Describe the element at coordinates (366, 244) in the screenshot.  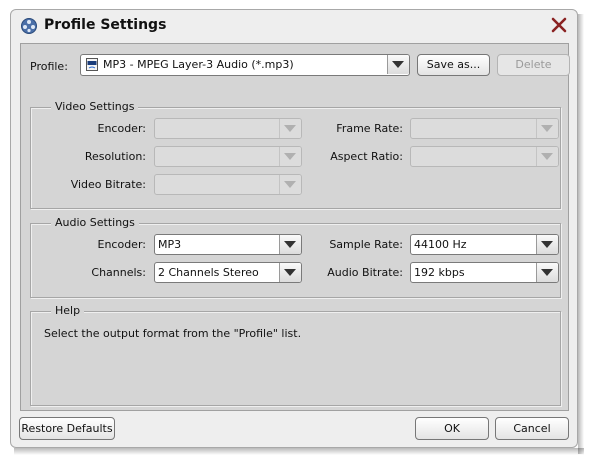
I see `sample-rate-label: Sample Rate:` at that location.